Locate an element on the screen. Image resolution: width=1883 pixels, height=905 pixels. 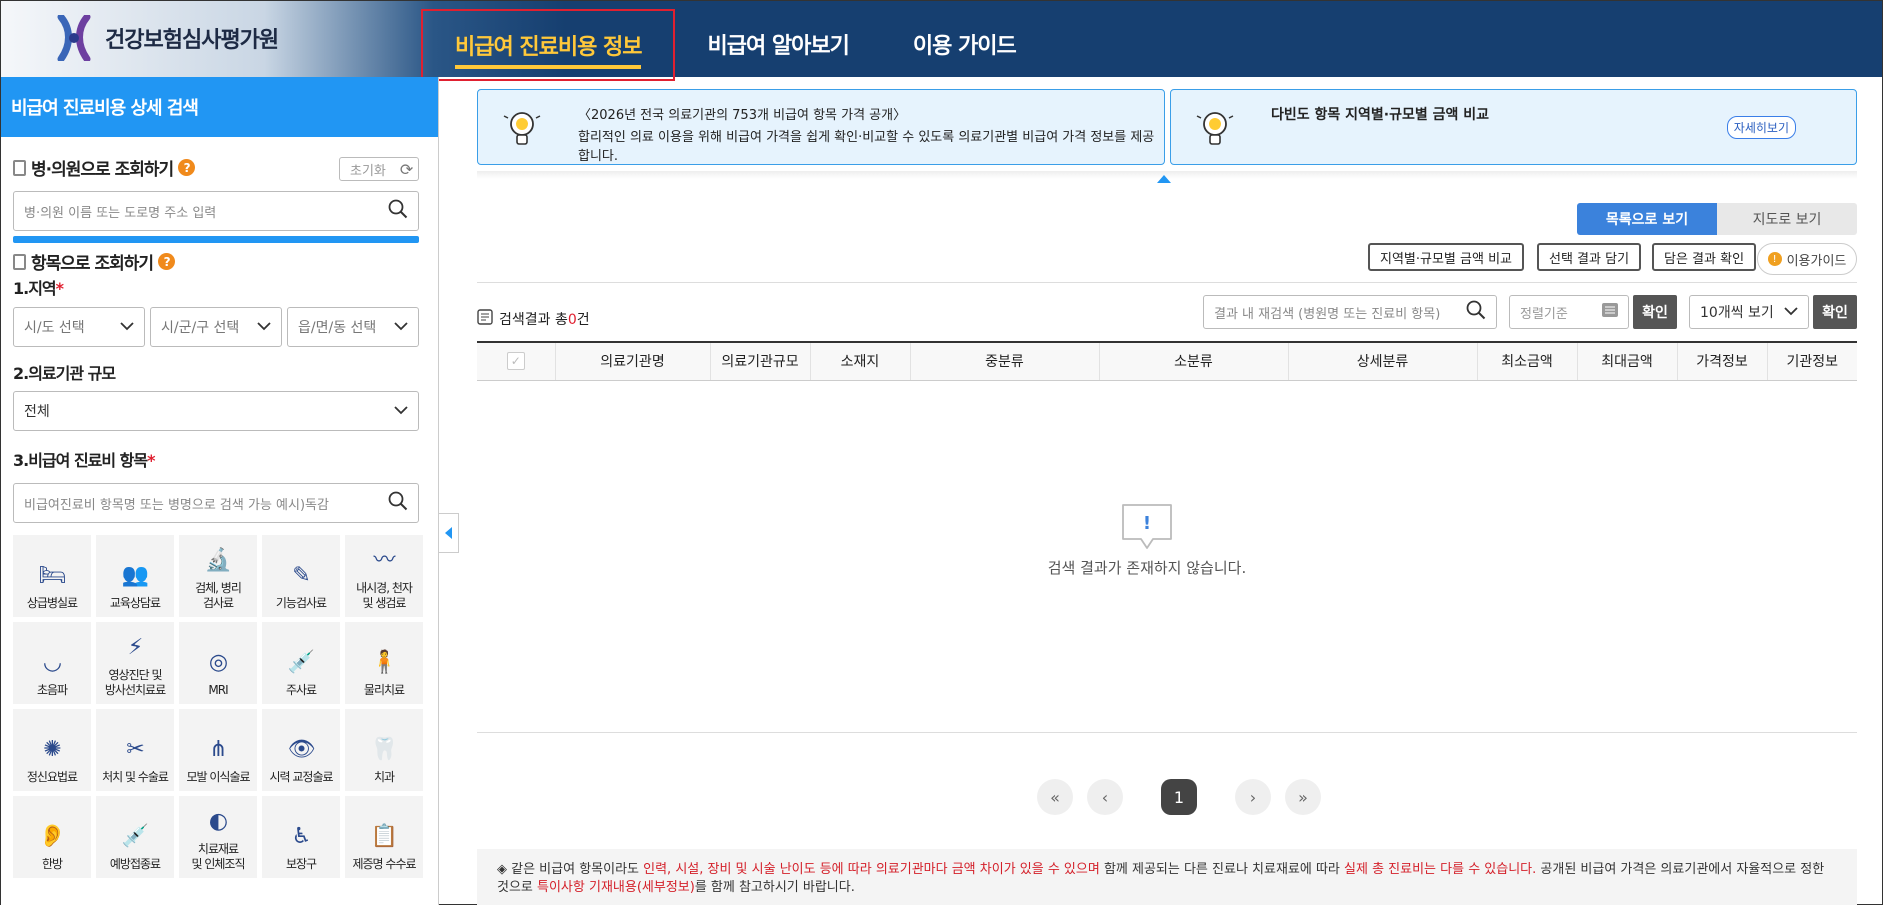
logo-icon is located at coordinates (74, 38).